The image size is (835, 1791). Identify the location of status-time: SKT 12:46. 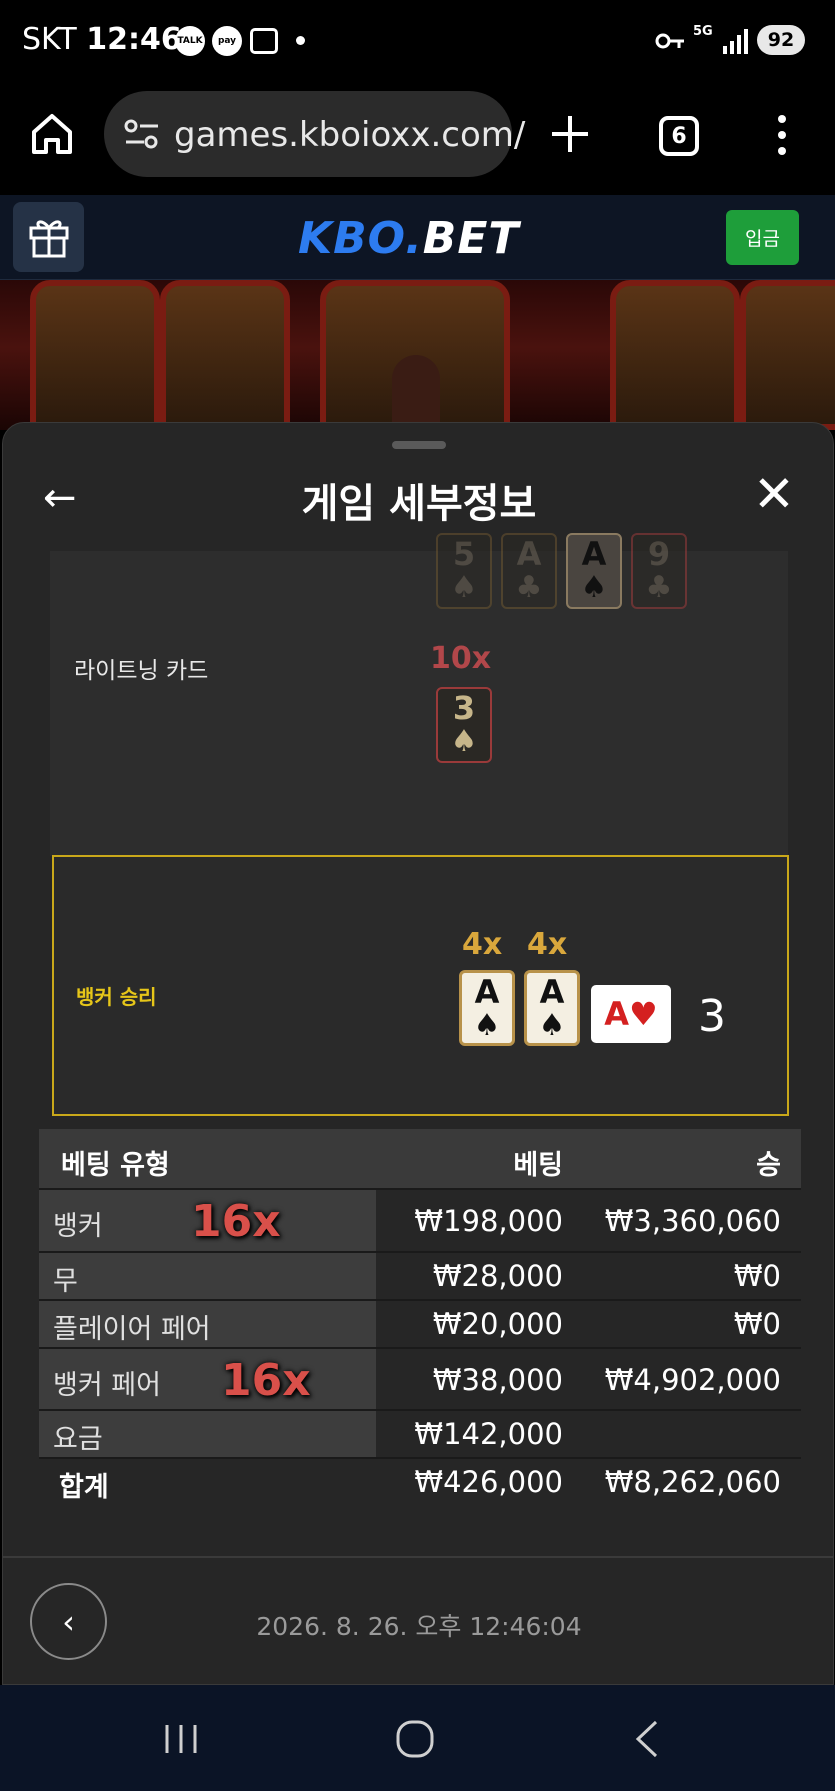
(102, 39).